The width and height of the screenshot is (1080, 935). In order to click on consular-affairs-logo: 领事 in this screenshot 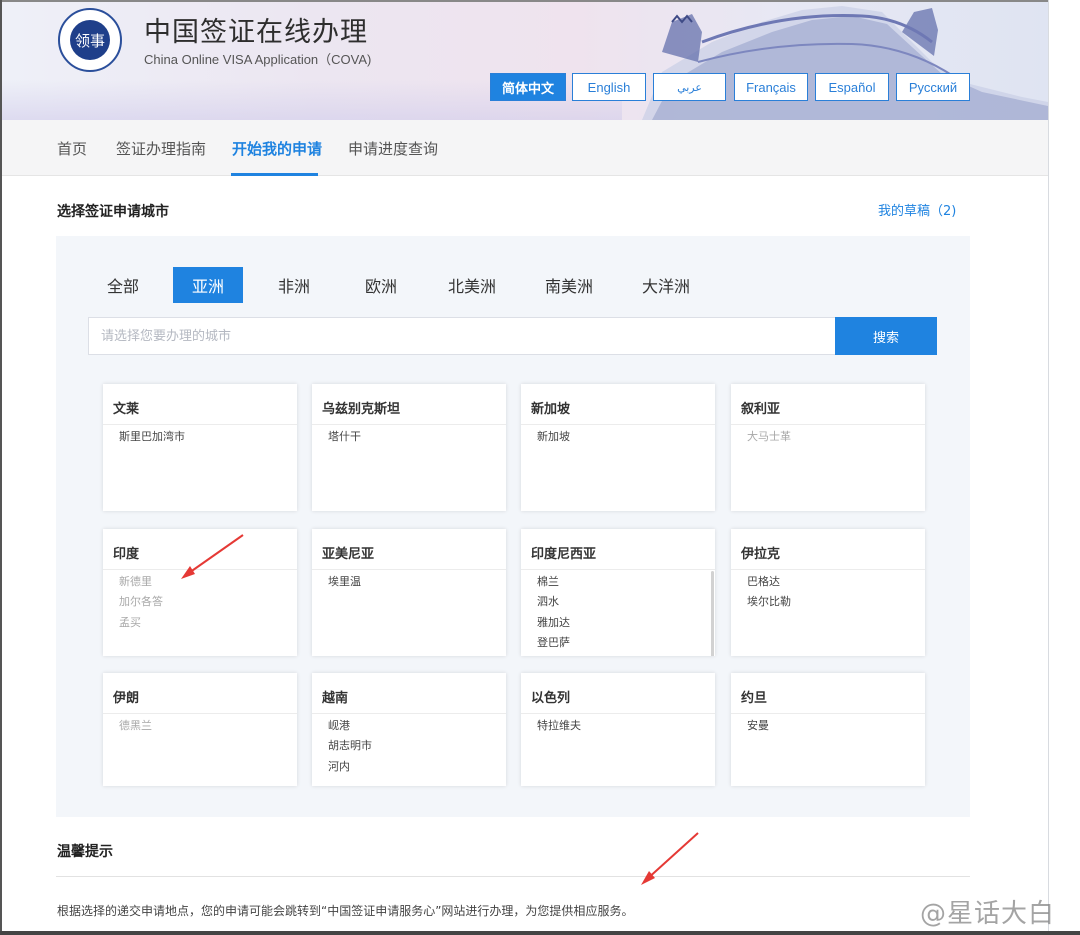, I will do `click(90, 40)`.